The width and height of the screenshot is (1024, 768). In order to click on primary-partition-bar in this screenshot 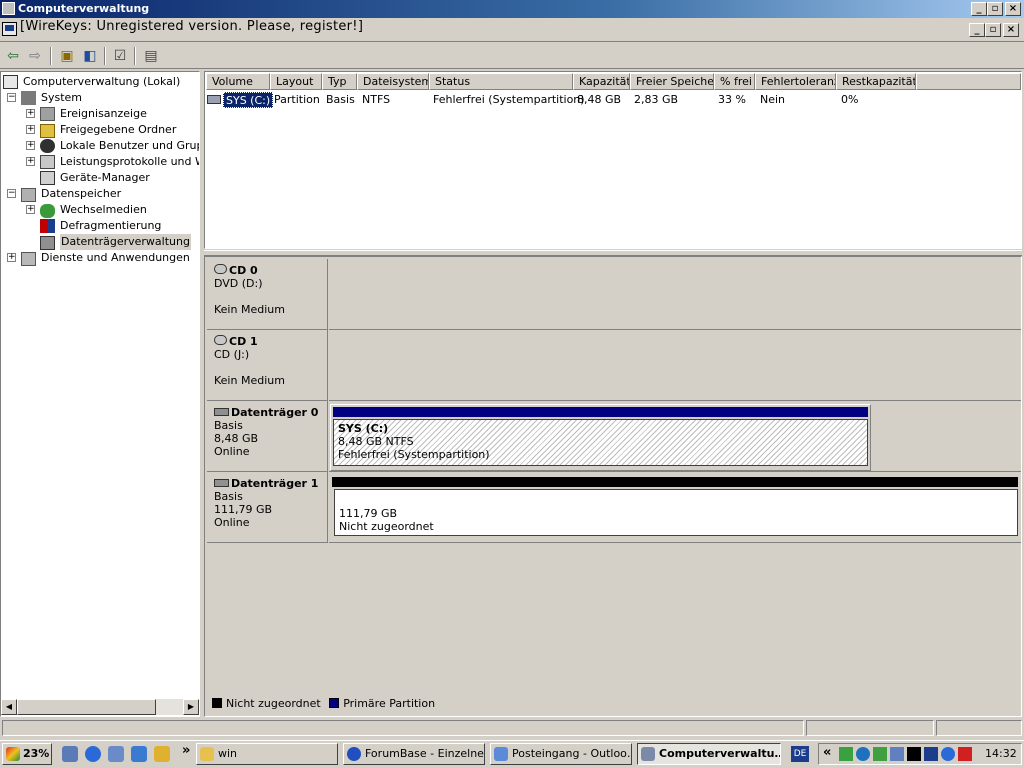, I will do `click(600, 412)`.